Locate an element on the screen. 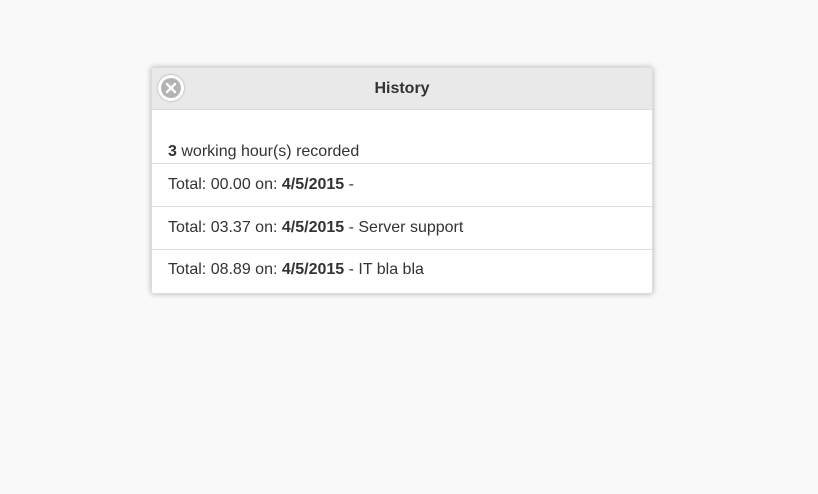 This screenshot has height=494, width=818. hours-summary-text: working hour(s) recorded is located at coordinates (270, 151).